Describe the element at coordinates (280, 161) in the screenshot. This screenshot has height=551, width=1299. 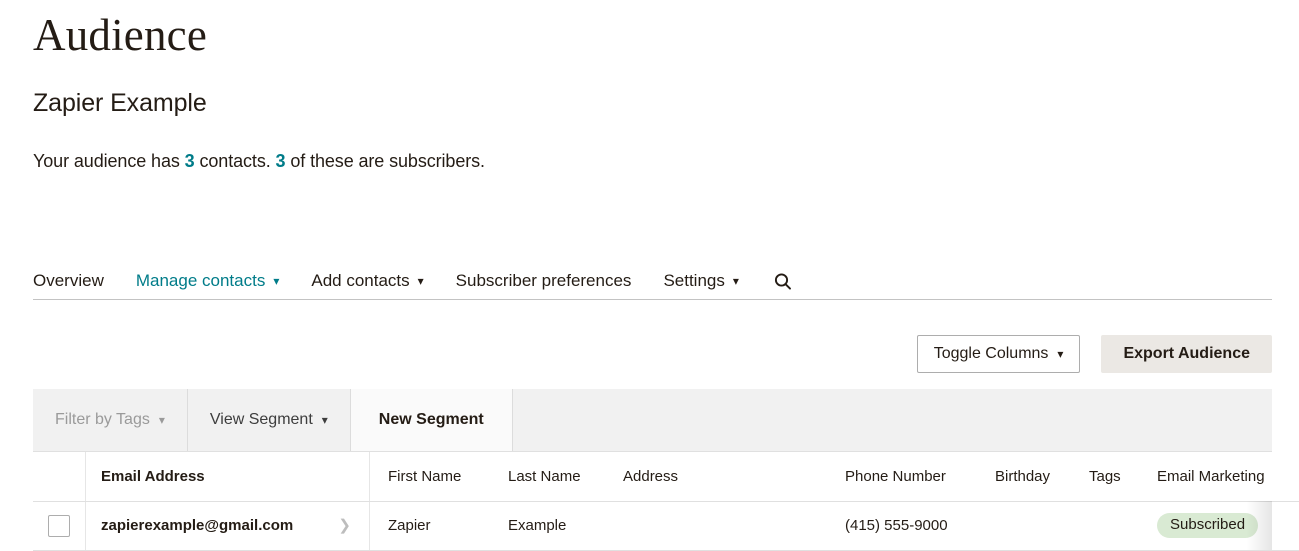
I see `subscribers-count: 3` at that location.